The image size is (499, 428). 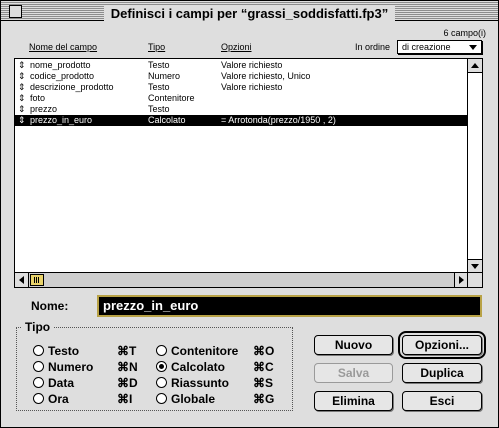 I want to click on field-name-cell: prezzo_in_euro, so click(x=61, y=120).